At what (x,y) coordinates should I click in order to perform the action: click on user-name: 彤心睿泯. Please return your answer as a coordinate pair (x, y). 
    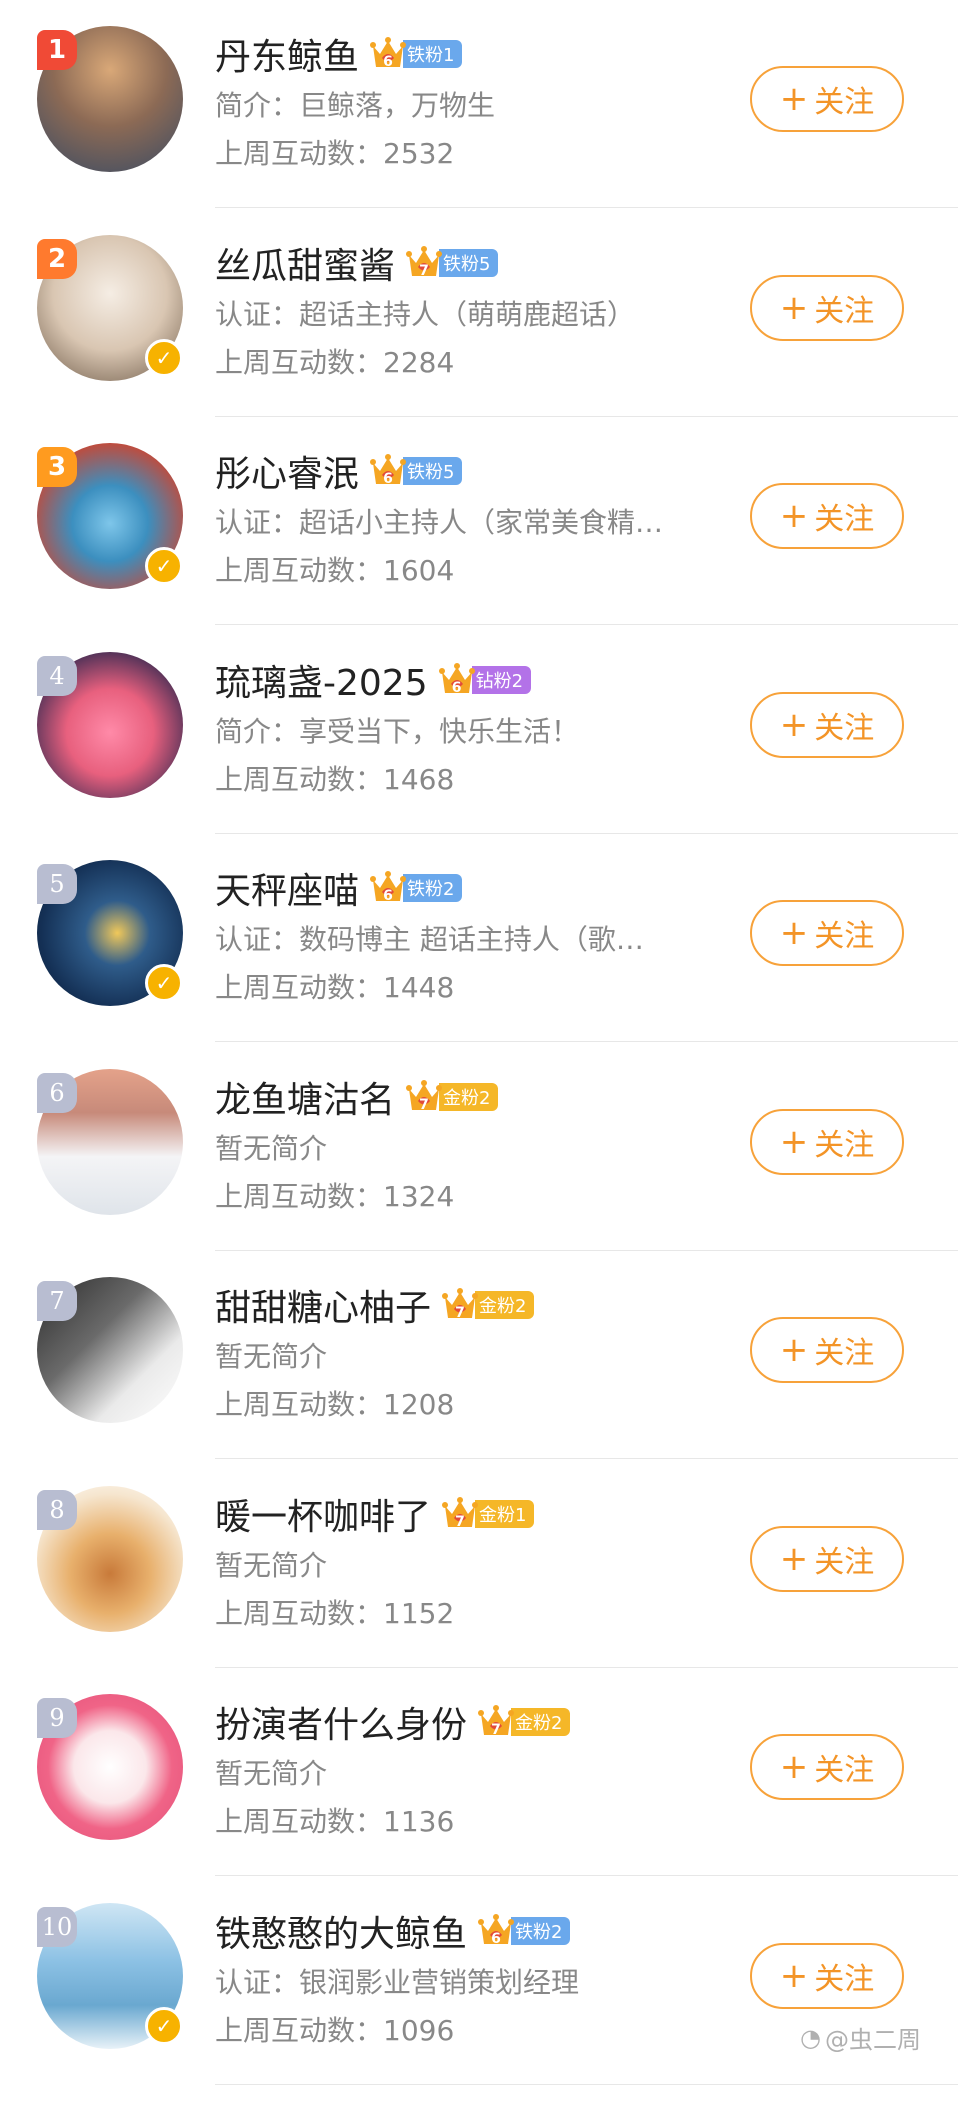
    Looking at the image, I should click on (287, 471).